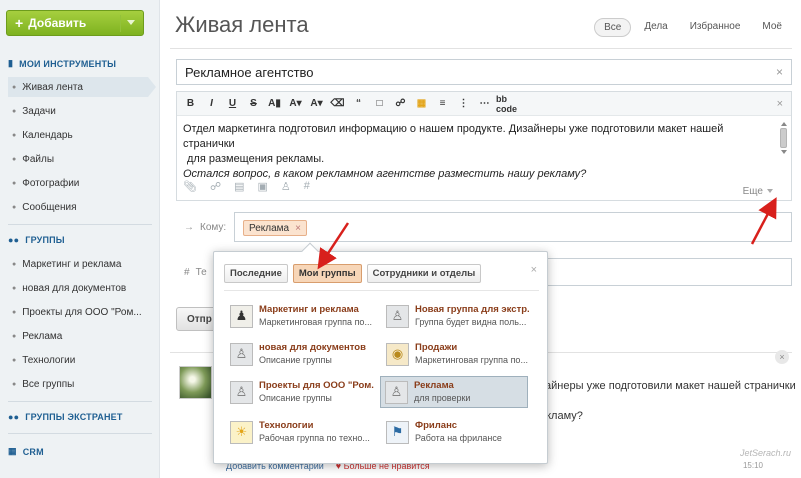  I want to click on video-icon: ▣, so click(263, 186).